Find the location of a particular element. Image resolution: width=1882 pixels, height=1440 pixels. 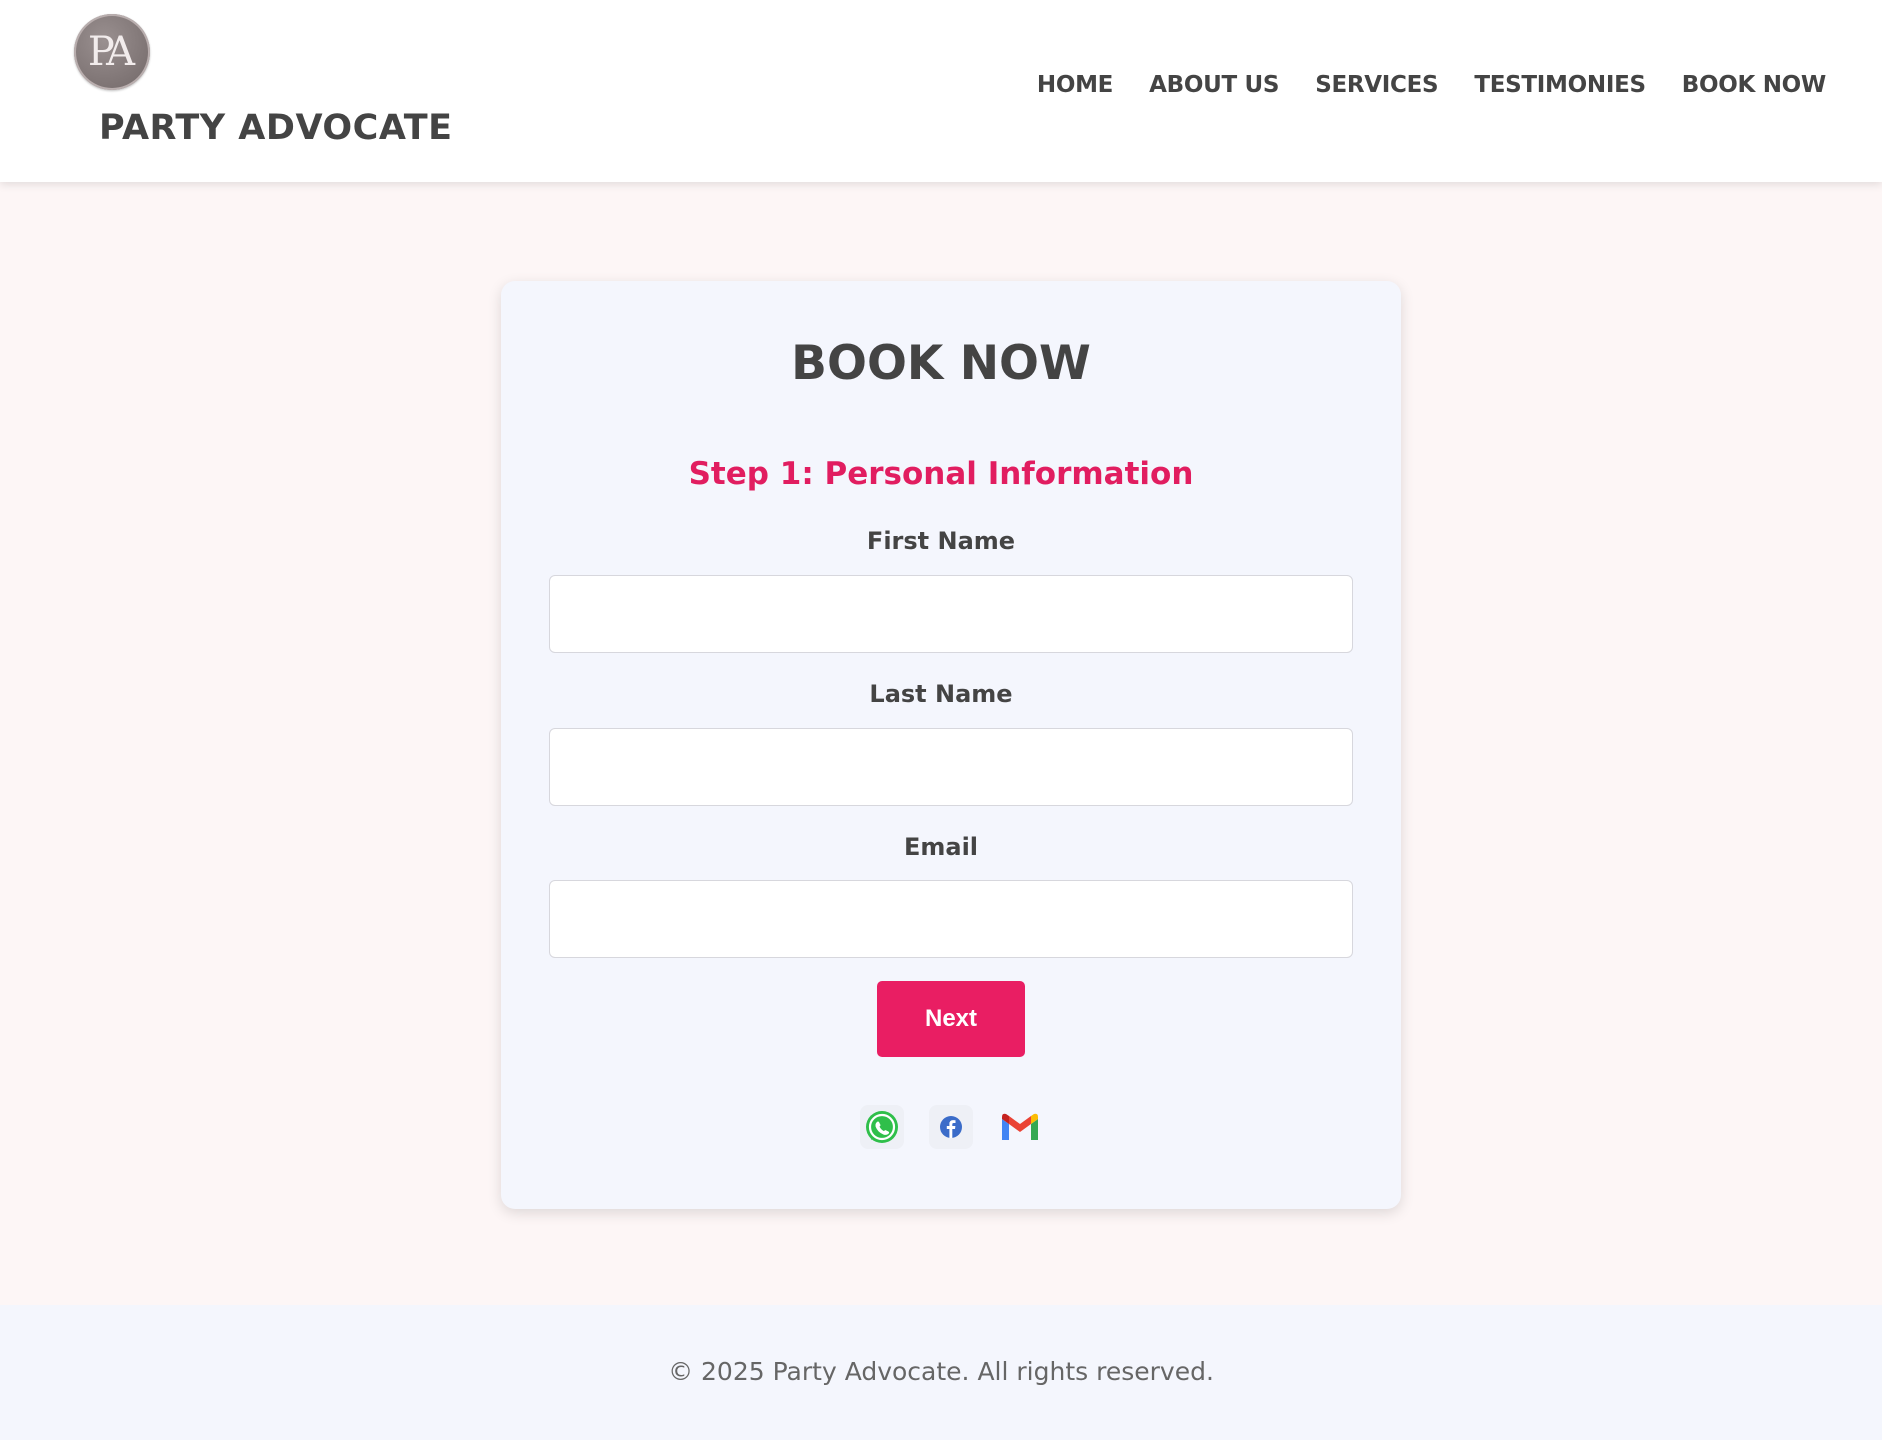

logo-monogram: PA is located at coordinates (111, 52).